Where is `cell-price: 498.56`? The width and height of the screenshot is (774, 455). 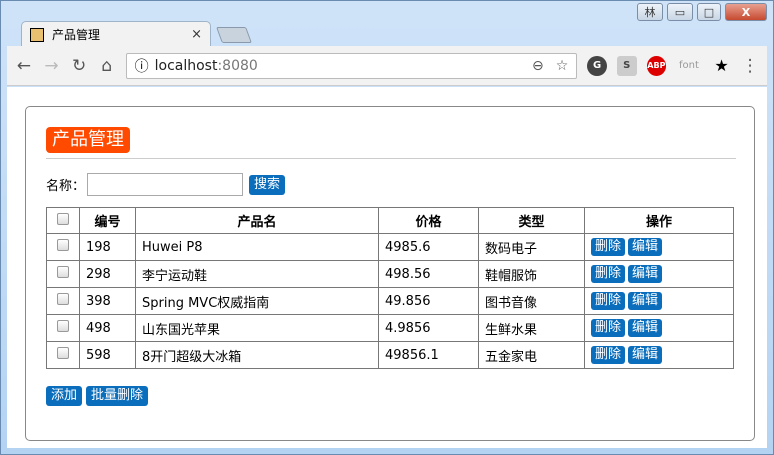
cell-price: 498.56 is located at coordinates (428, 274).